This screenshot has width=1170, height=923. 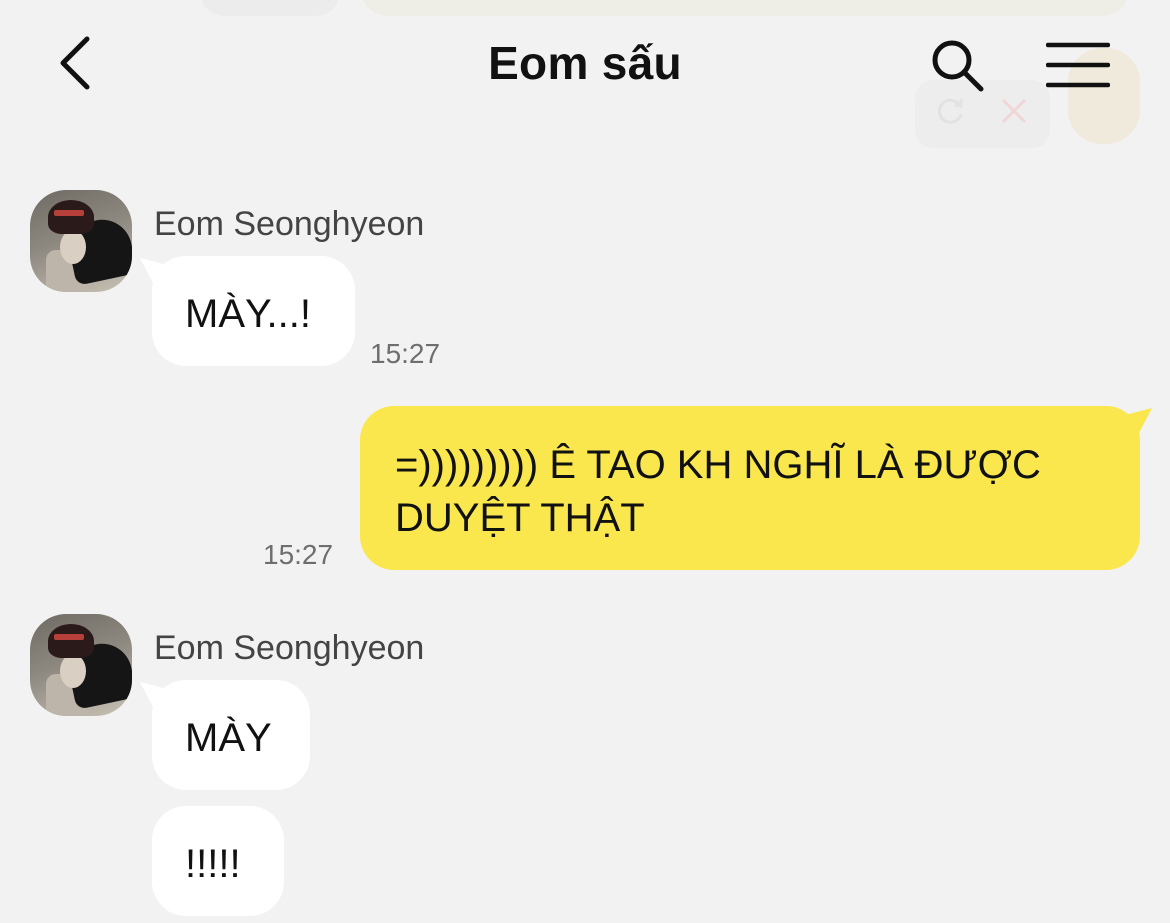 What do you see at coordinates (718, 465) in the screenshot?
I see `message-text: =))))))))) Ê TAO KH NGHĨ LÀ ĐƯỢC` at bounding box center [718, 465].